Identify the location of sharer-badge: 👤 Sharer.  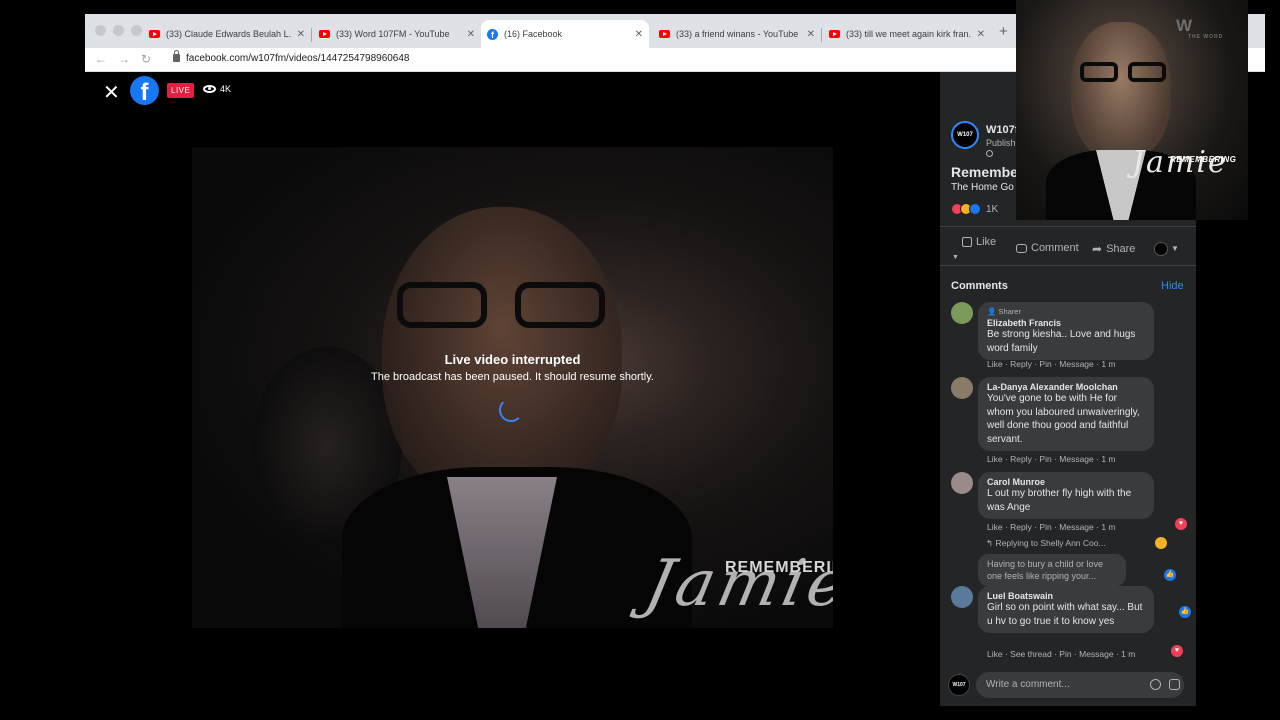
(1004, 311).